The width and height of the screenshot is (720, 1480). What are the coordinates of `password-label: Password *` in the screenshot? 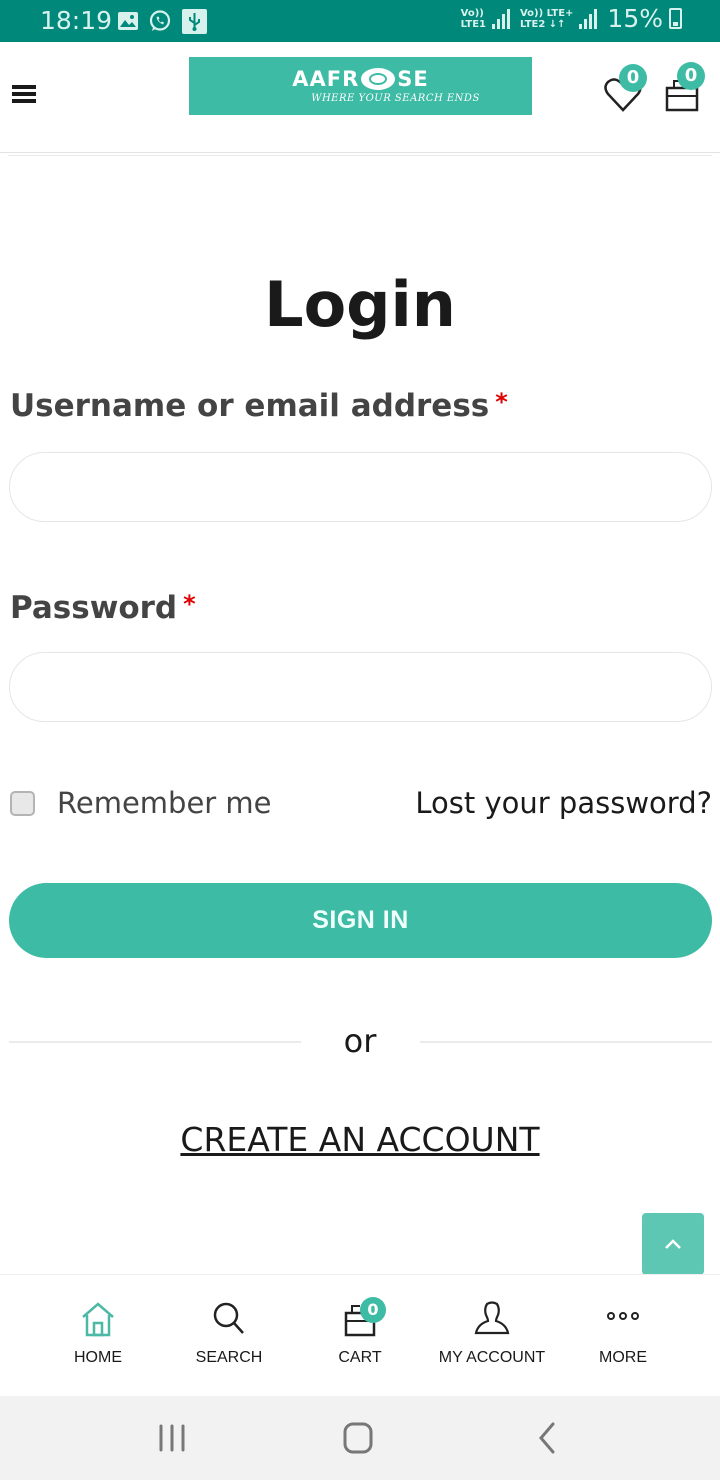 It's located at (103, 608).